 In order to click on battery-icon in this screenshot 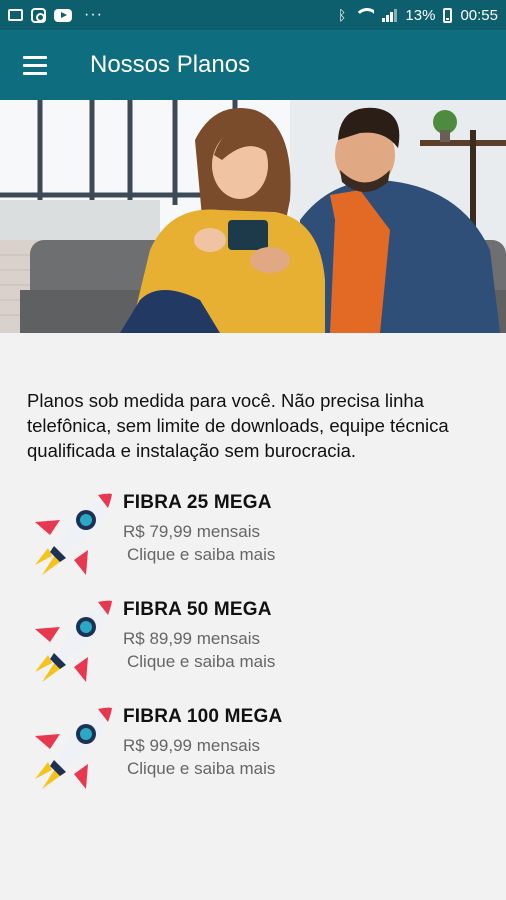, I will do `click(448, 15)`.